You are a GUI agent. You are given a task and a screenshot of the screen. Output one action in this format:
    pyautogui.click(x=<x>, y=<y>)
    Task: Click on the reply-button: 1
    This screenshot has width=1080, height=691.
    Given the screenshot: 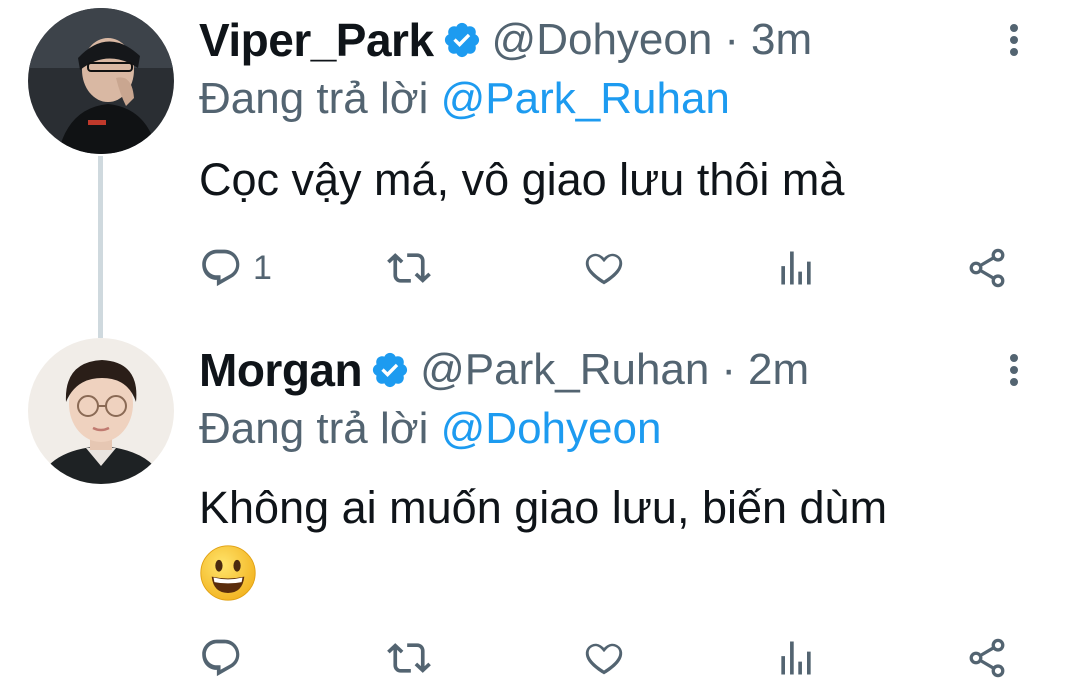 What is the action you would take?
    pyautogui.click(x=235, y=268)
    